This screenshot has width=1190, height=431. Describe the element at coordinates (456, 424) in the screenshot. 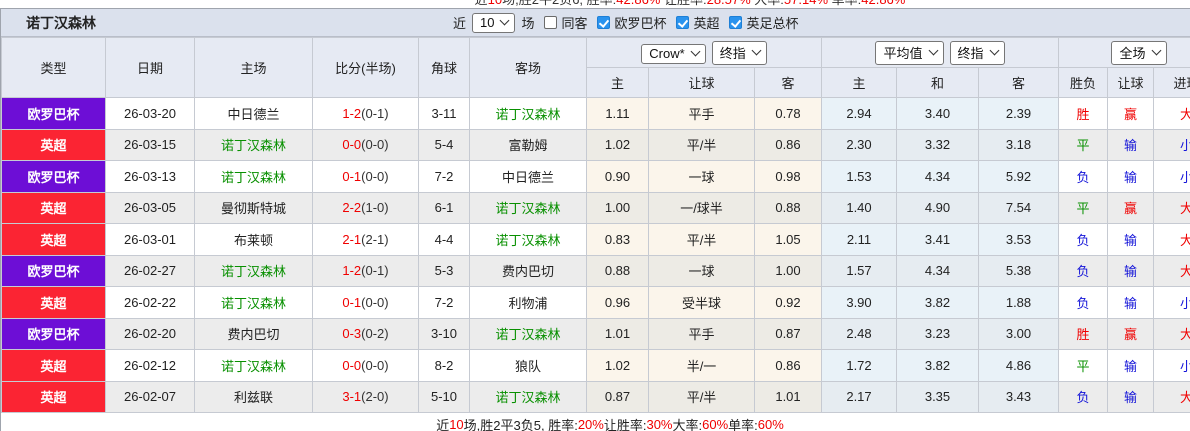

I see `summary-segment: 10` at that location.